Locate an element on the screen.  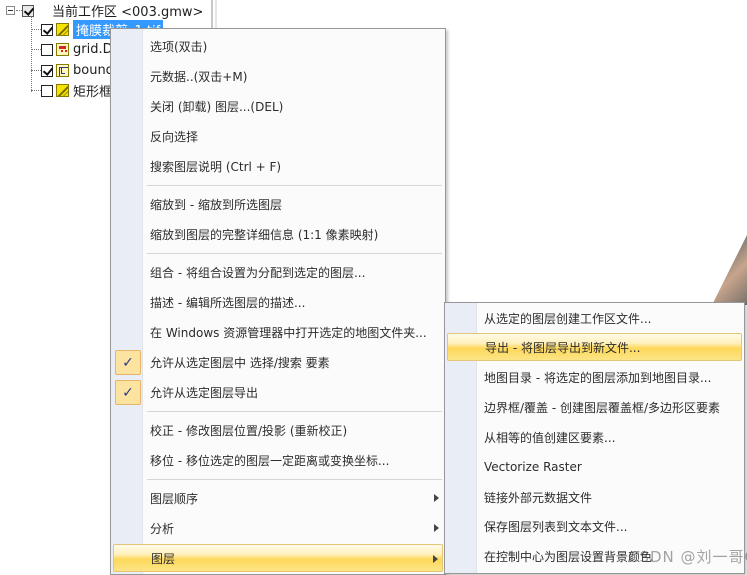
menu-item-label: 校正 - 修改图层位置/投影 (重新校正) is located at coordinates (249, 430).